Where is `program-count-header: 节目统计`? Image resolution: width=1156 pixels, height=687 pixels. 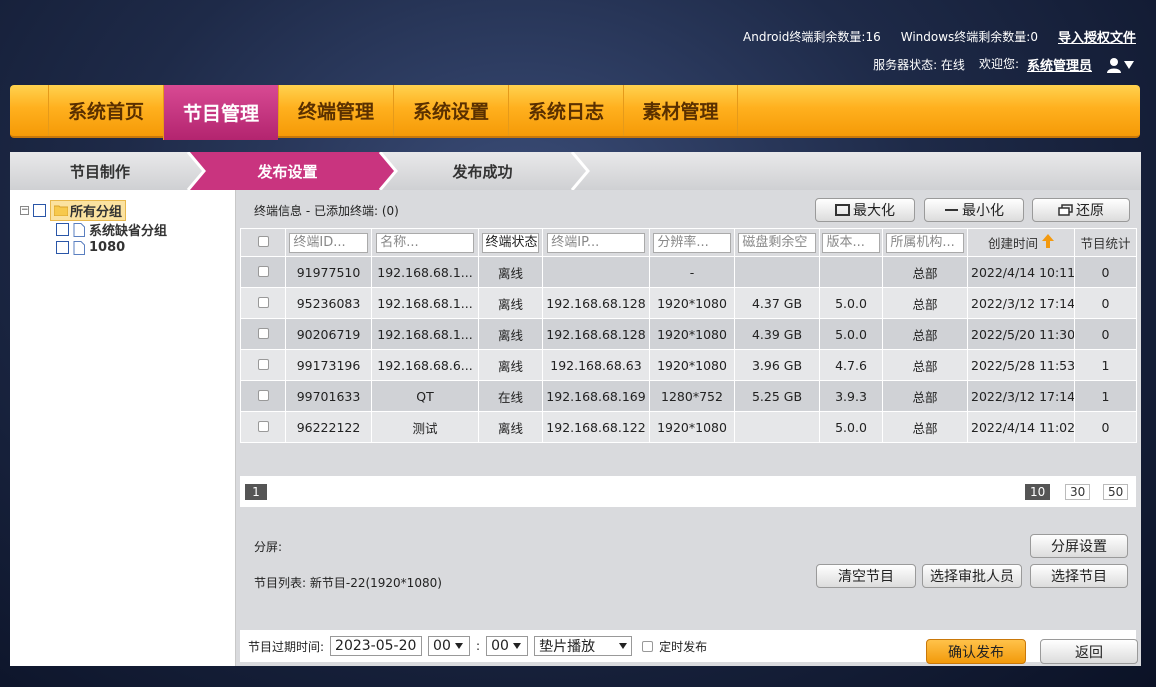 program-count-header: 节目统计 is located at coordinates (1105, 242).